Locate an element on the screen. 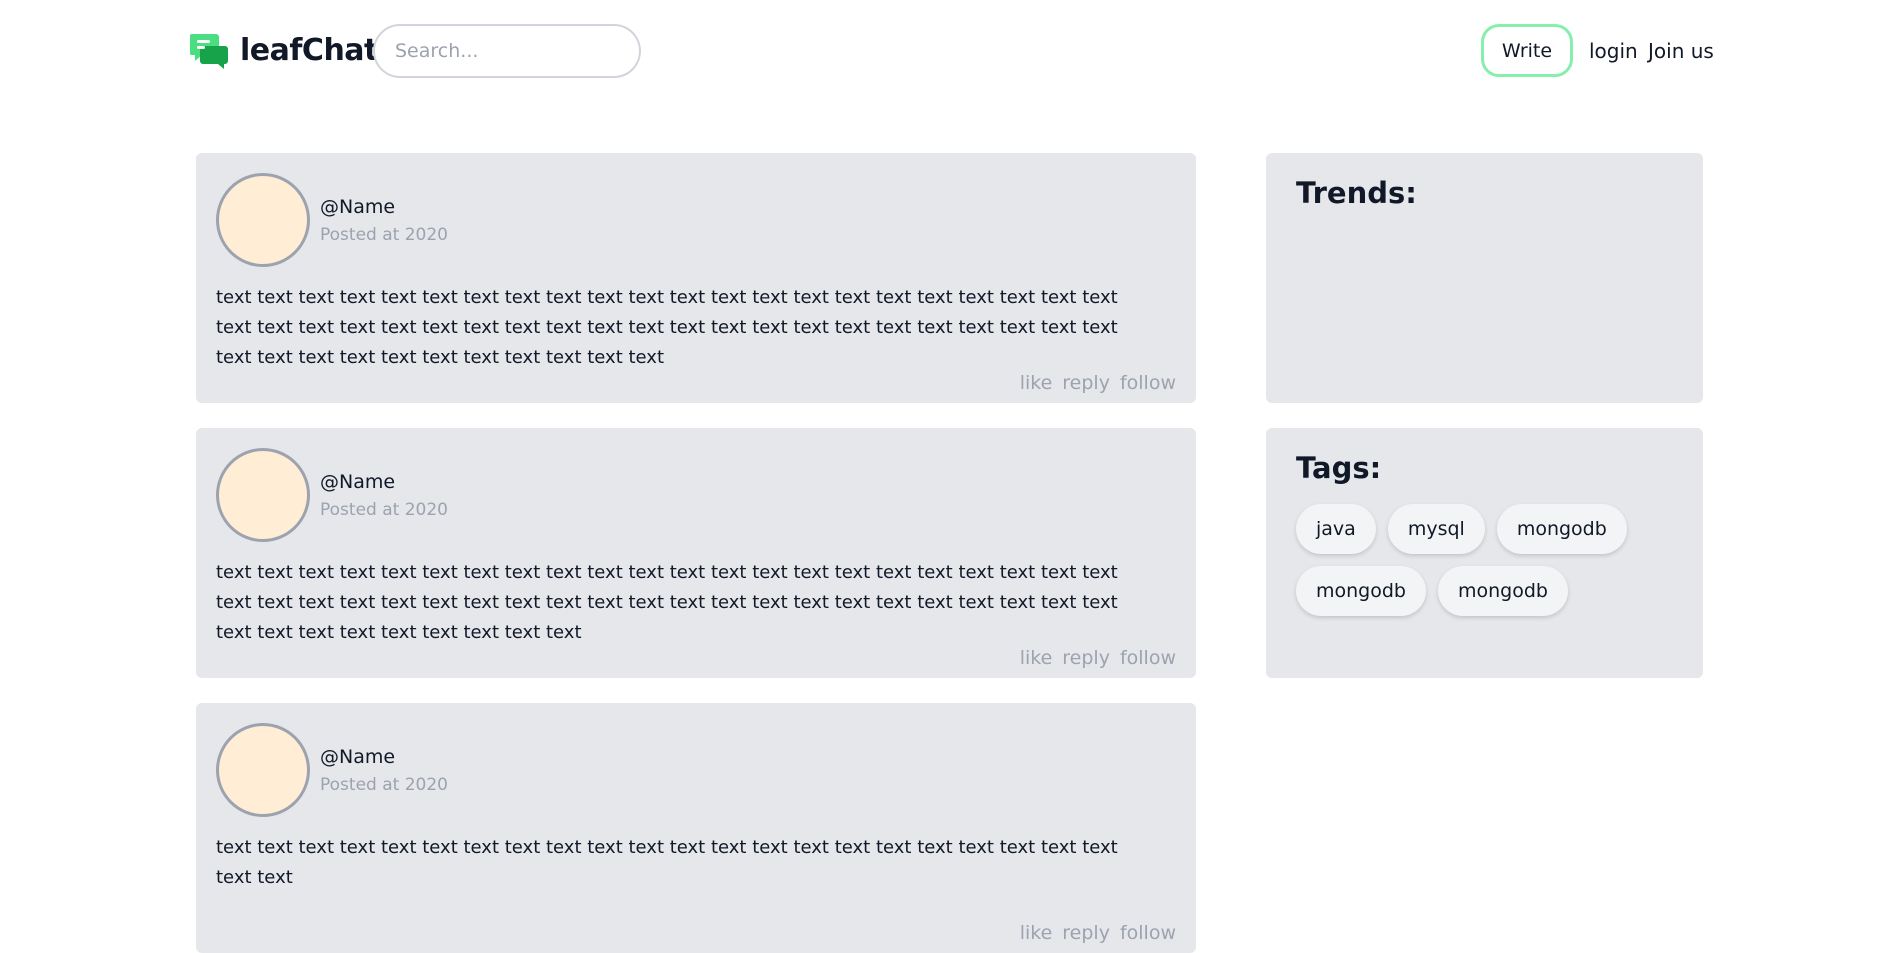 This screenshot has width=1901, height=953. login-link: login is located at coordinates (1613, 51).